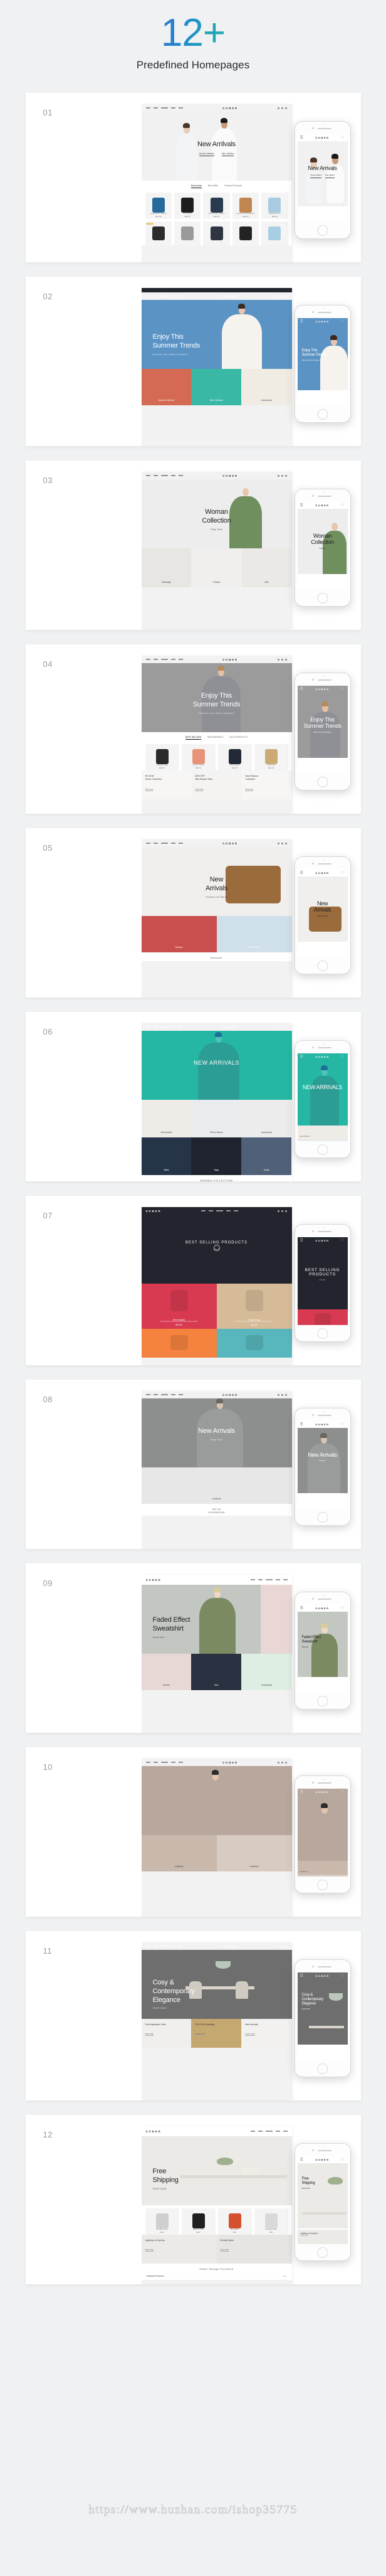  Describe the element at coordinates (158, 206) in the screenshot. I see `mock-product-card: Light Denim Jacket $49.00` at that location.